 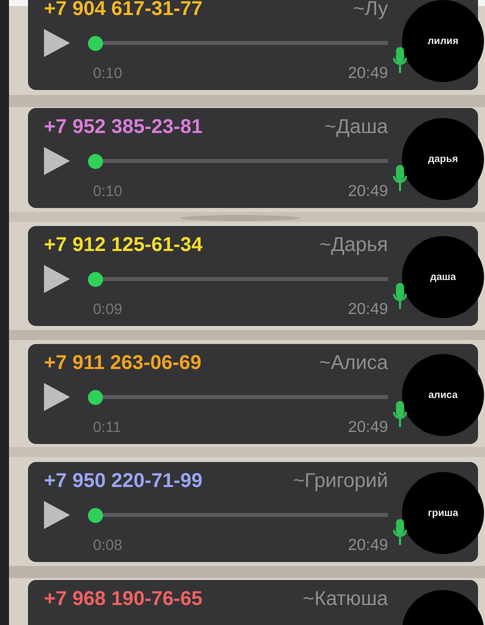 What do you see at coordinates (353, 363) in the screenshot?
I see `sender-name: ~Алиса` at bounding box center [353, 363].